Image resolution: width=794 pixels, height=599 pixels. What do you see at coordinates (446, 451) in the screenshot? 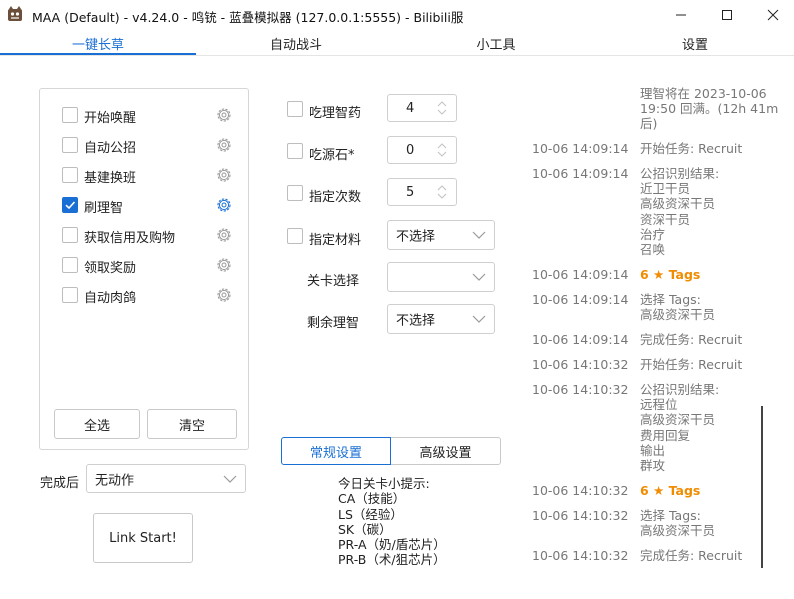
I see `tab-advanced-settings: 高级设置` at bounding box center [446, 451].